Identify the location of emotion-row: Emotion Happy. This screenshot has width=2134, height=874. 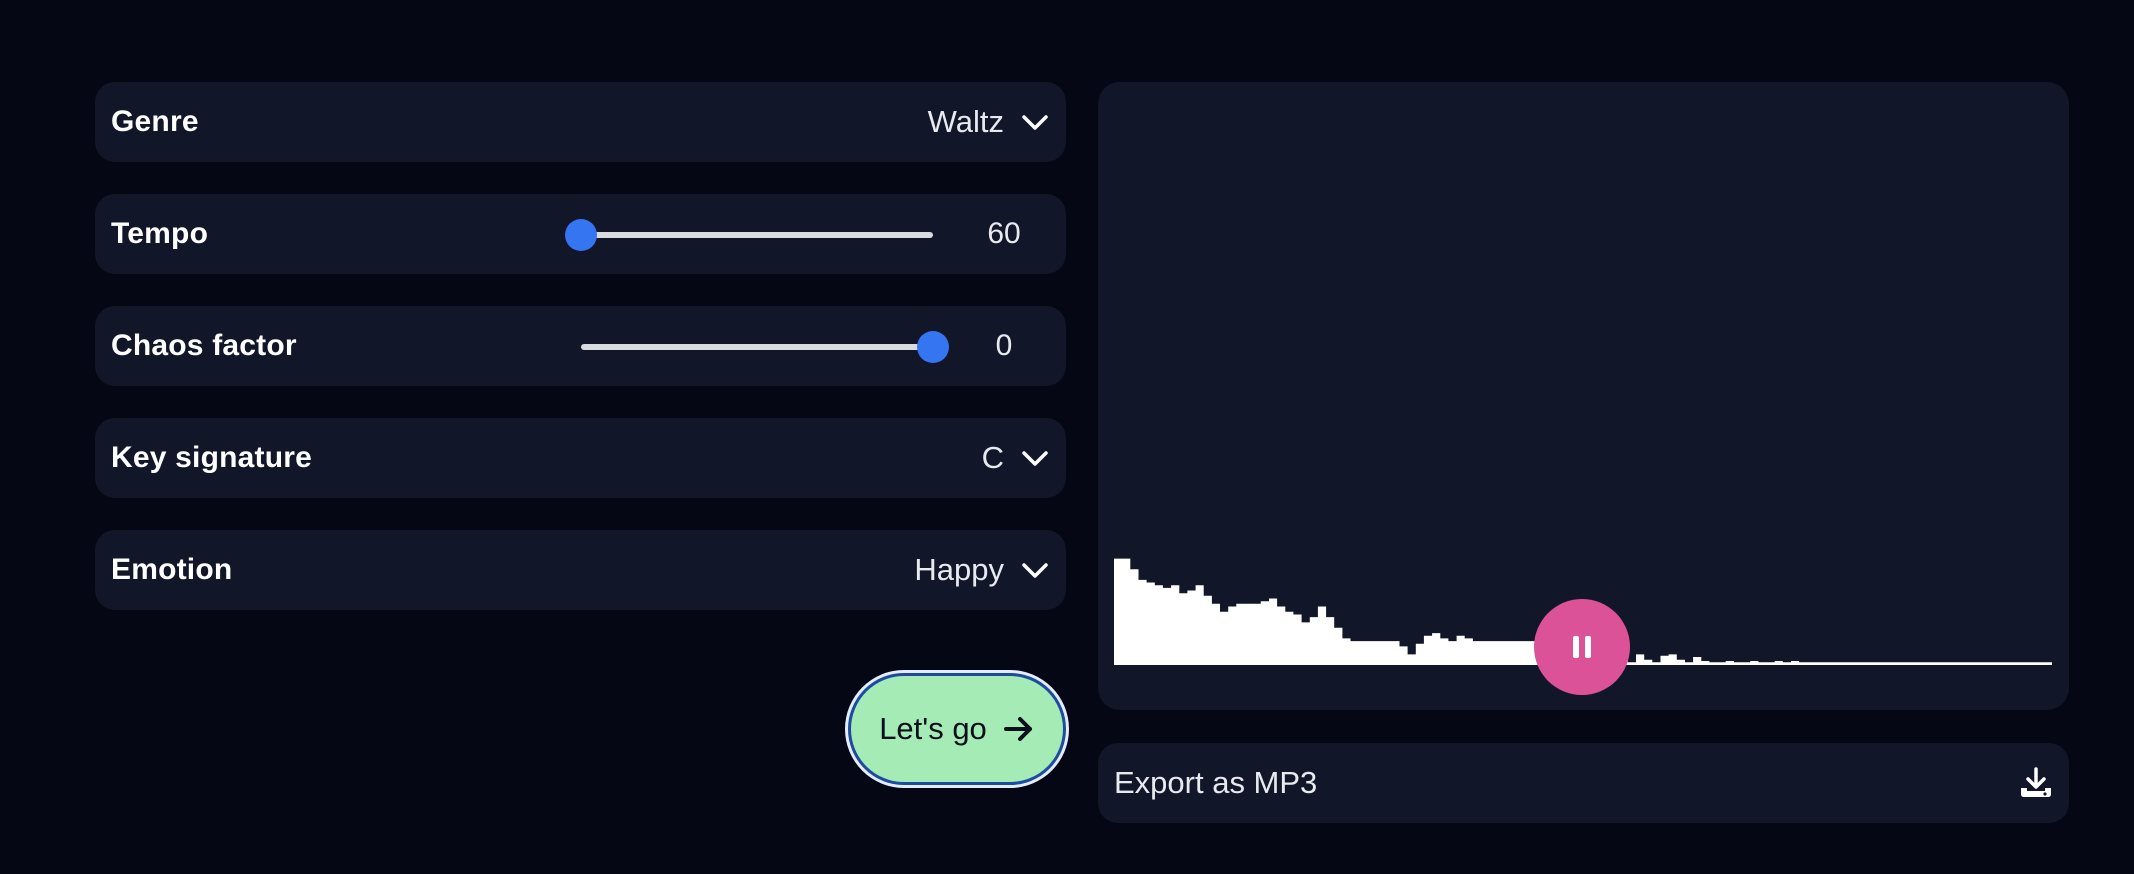
(580, 570).